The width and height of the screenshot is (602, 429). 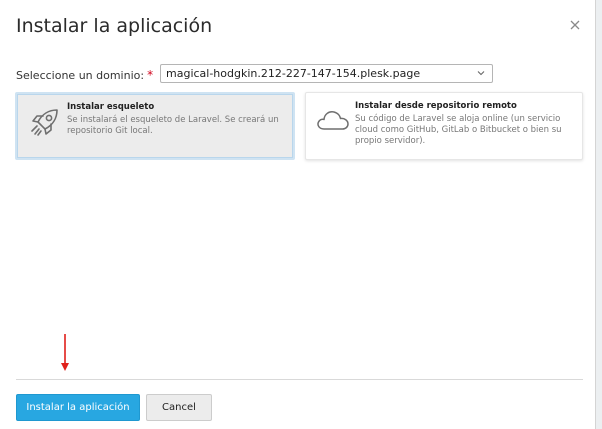 What do you see at coordinates (599, 214) in the screenshot?
I see `background-strip` at bounding box center [599, 214].